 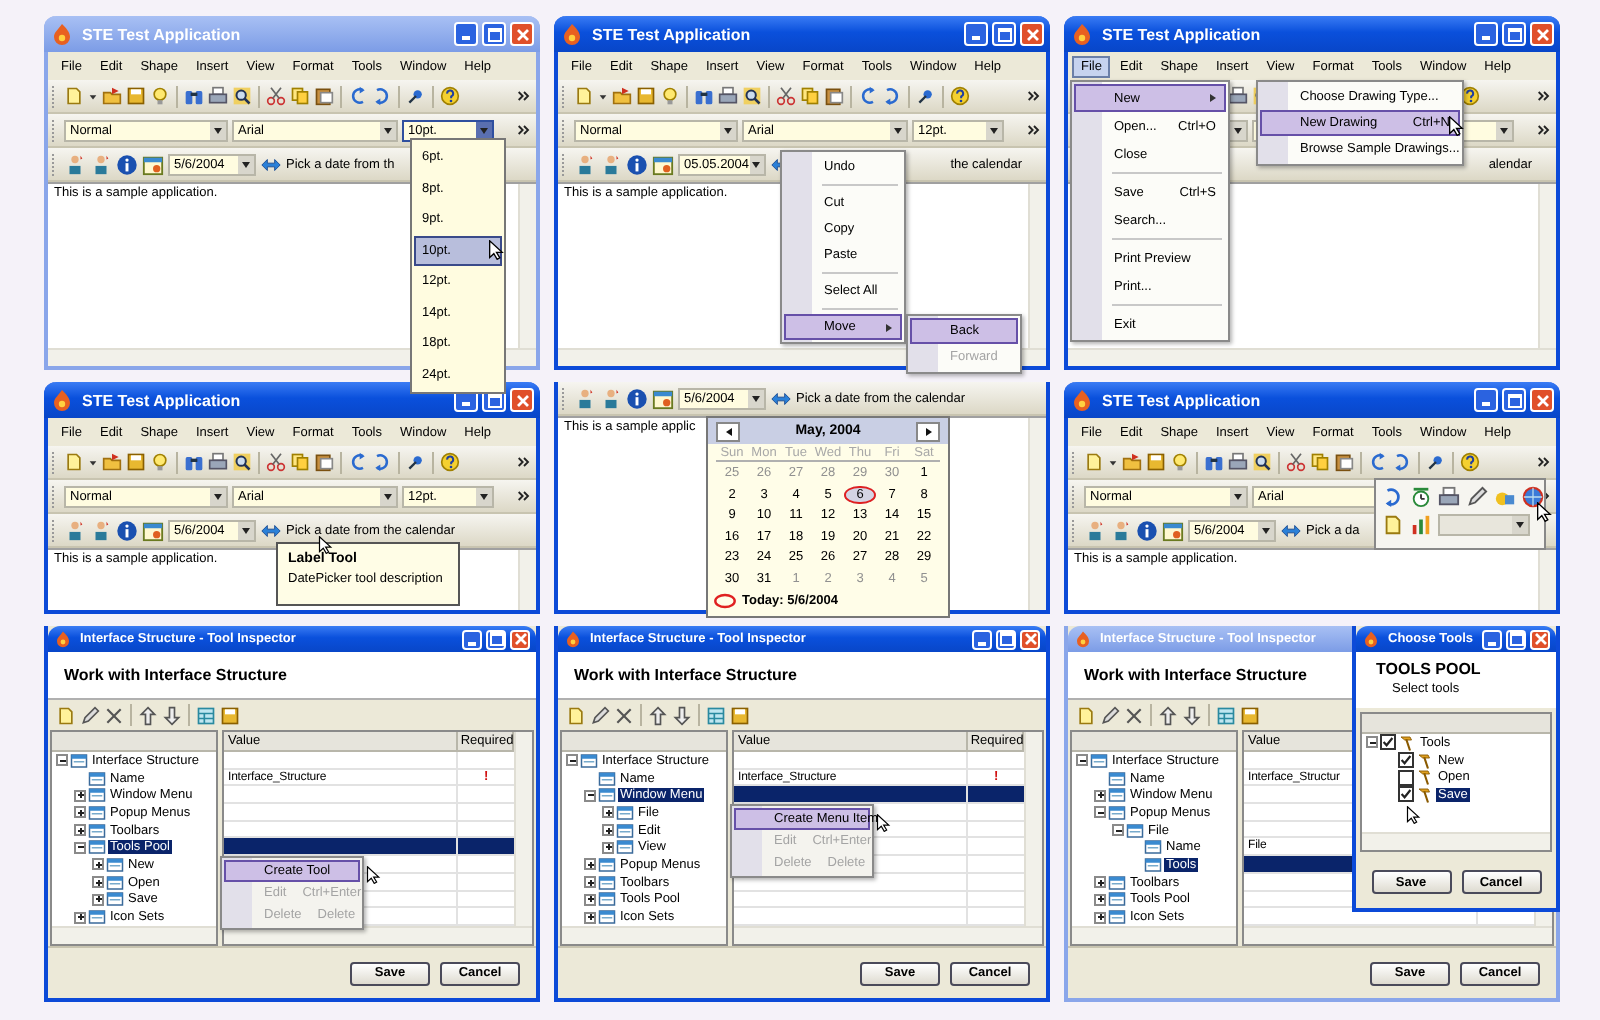 What do you see at coordinates (728, 431) in the screenshot?
I see `previous-month-button` at bounding box center [728, 431].